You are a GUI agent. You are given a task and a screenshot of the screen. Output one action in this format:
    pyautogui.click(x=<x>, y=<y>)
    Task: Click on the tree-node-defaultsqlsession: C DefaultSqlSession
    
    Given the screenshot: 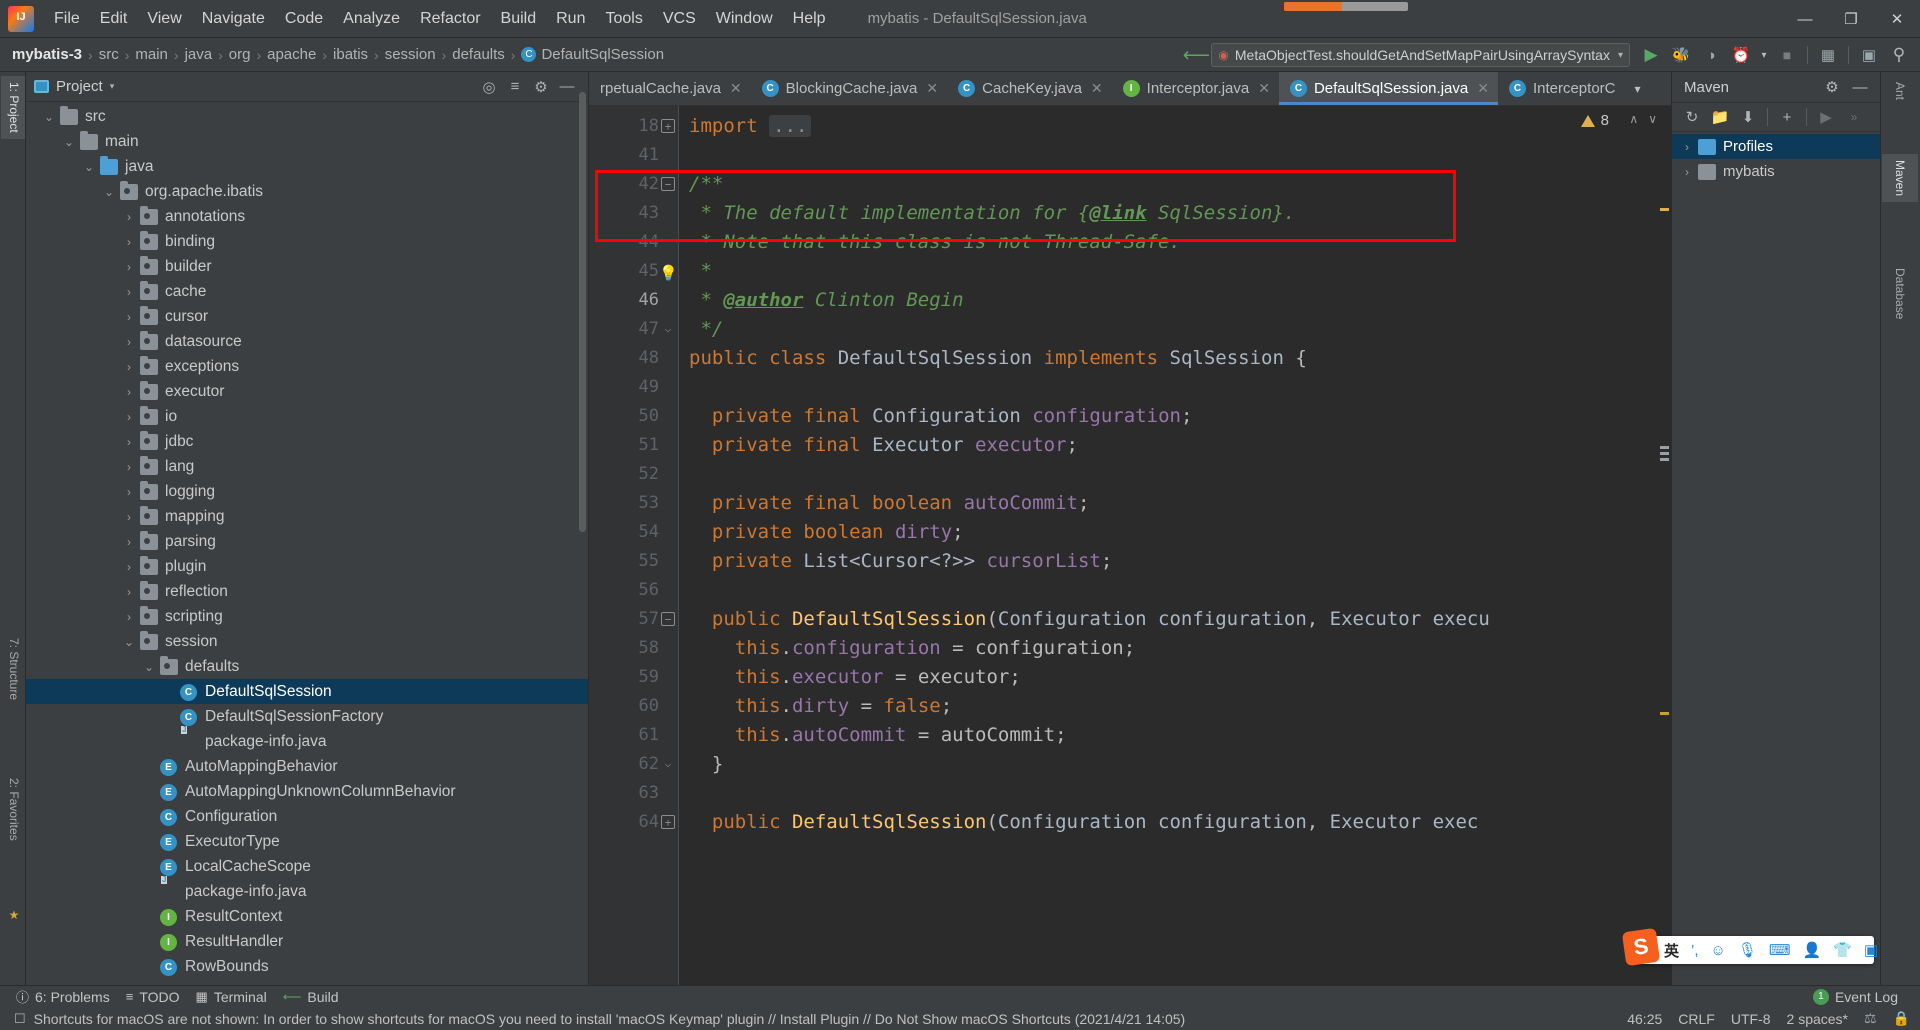 What is the action you would take?
    pyautogui.click(x=307, y=691)
    